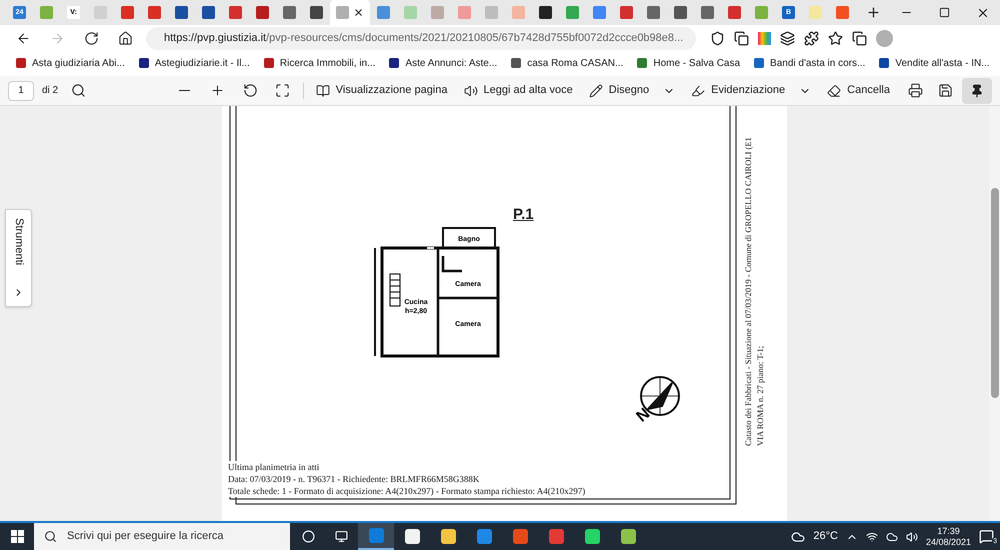 The width and height of the screenshot is (1000, 550). Describe the element at coordinates (18, 258) in the screenshot. I see `tools-panel-tab: Strumenti` at that location.